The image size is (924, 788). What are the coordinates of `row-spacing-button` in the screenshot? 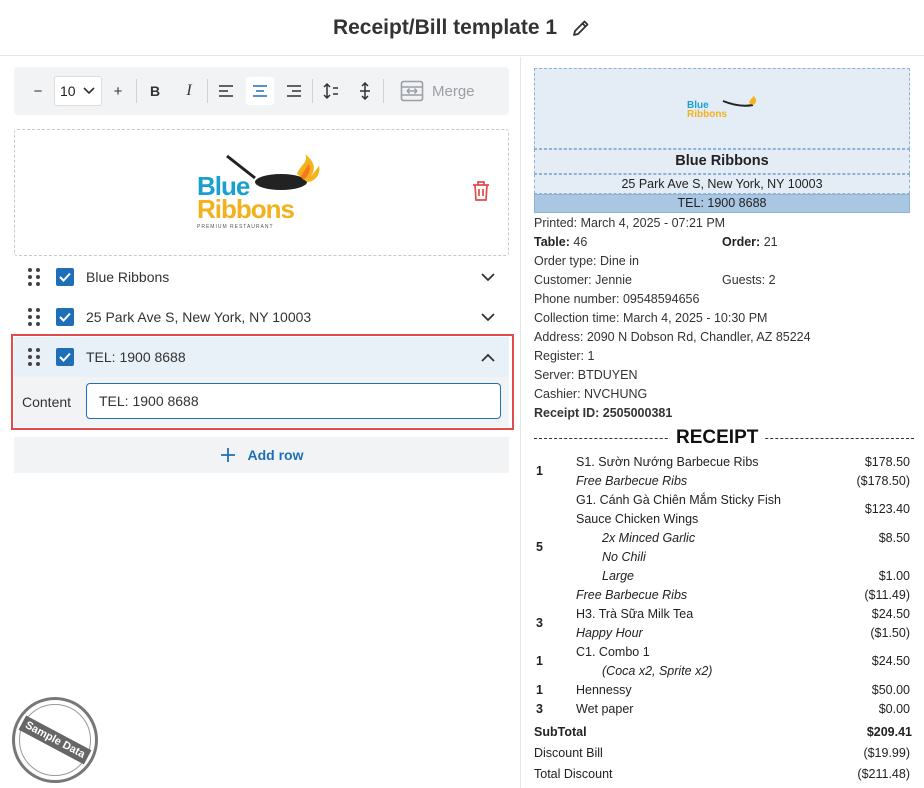 It's located at (365, 91).